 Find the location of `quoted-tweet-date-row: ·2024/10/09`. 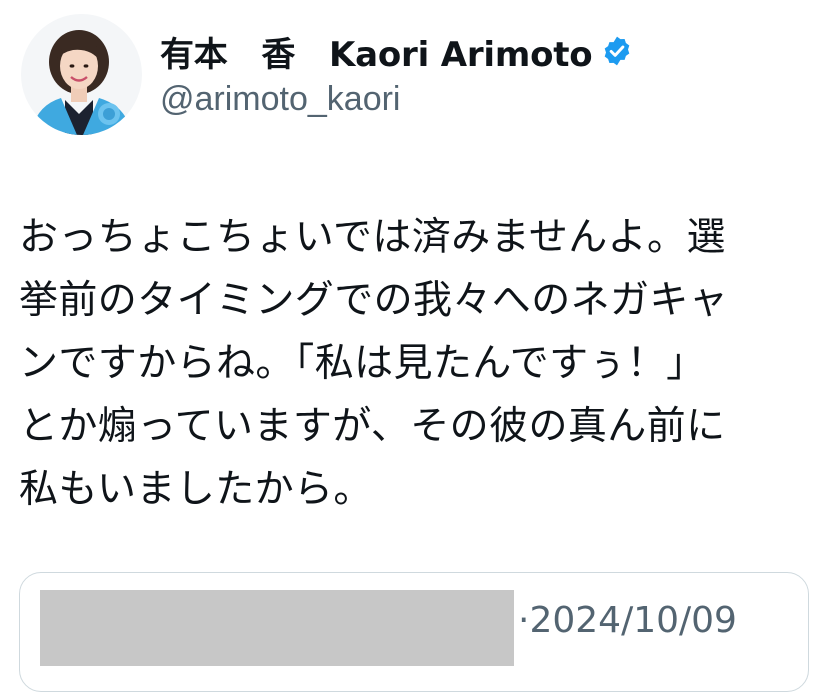

quoted-tweet-date-row: ·2024/10/09 is located at coordinates (627, 620).